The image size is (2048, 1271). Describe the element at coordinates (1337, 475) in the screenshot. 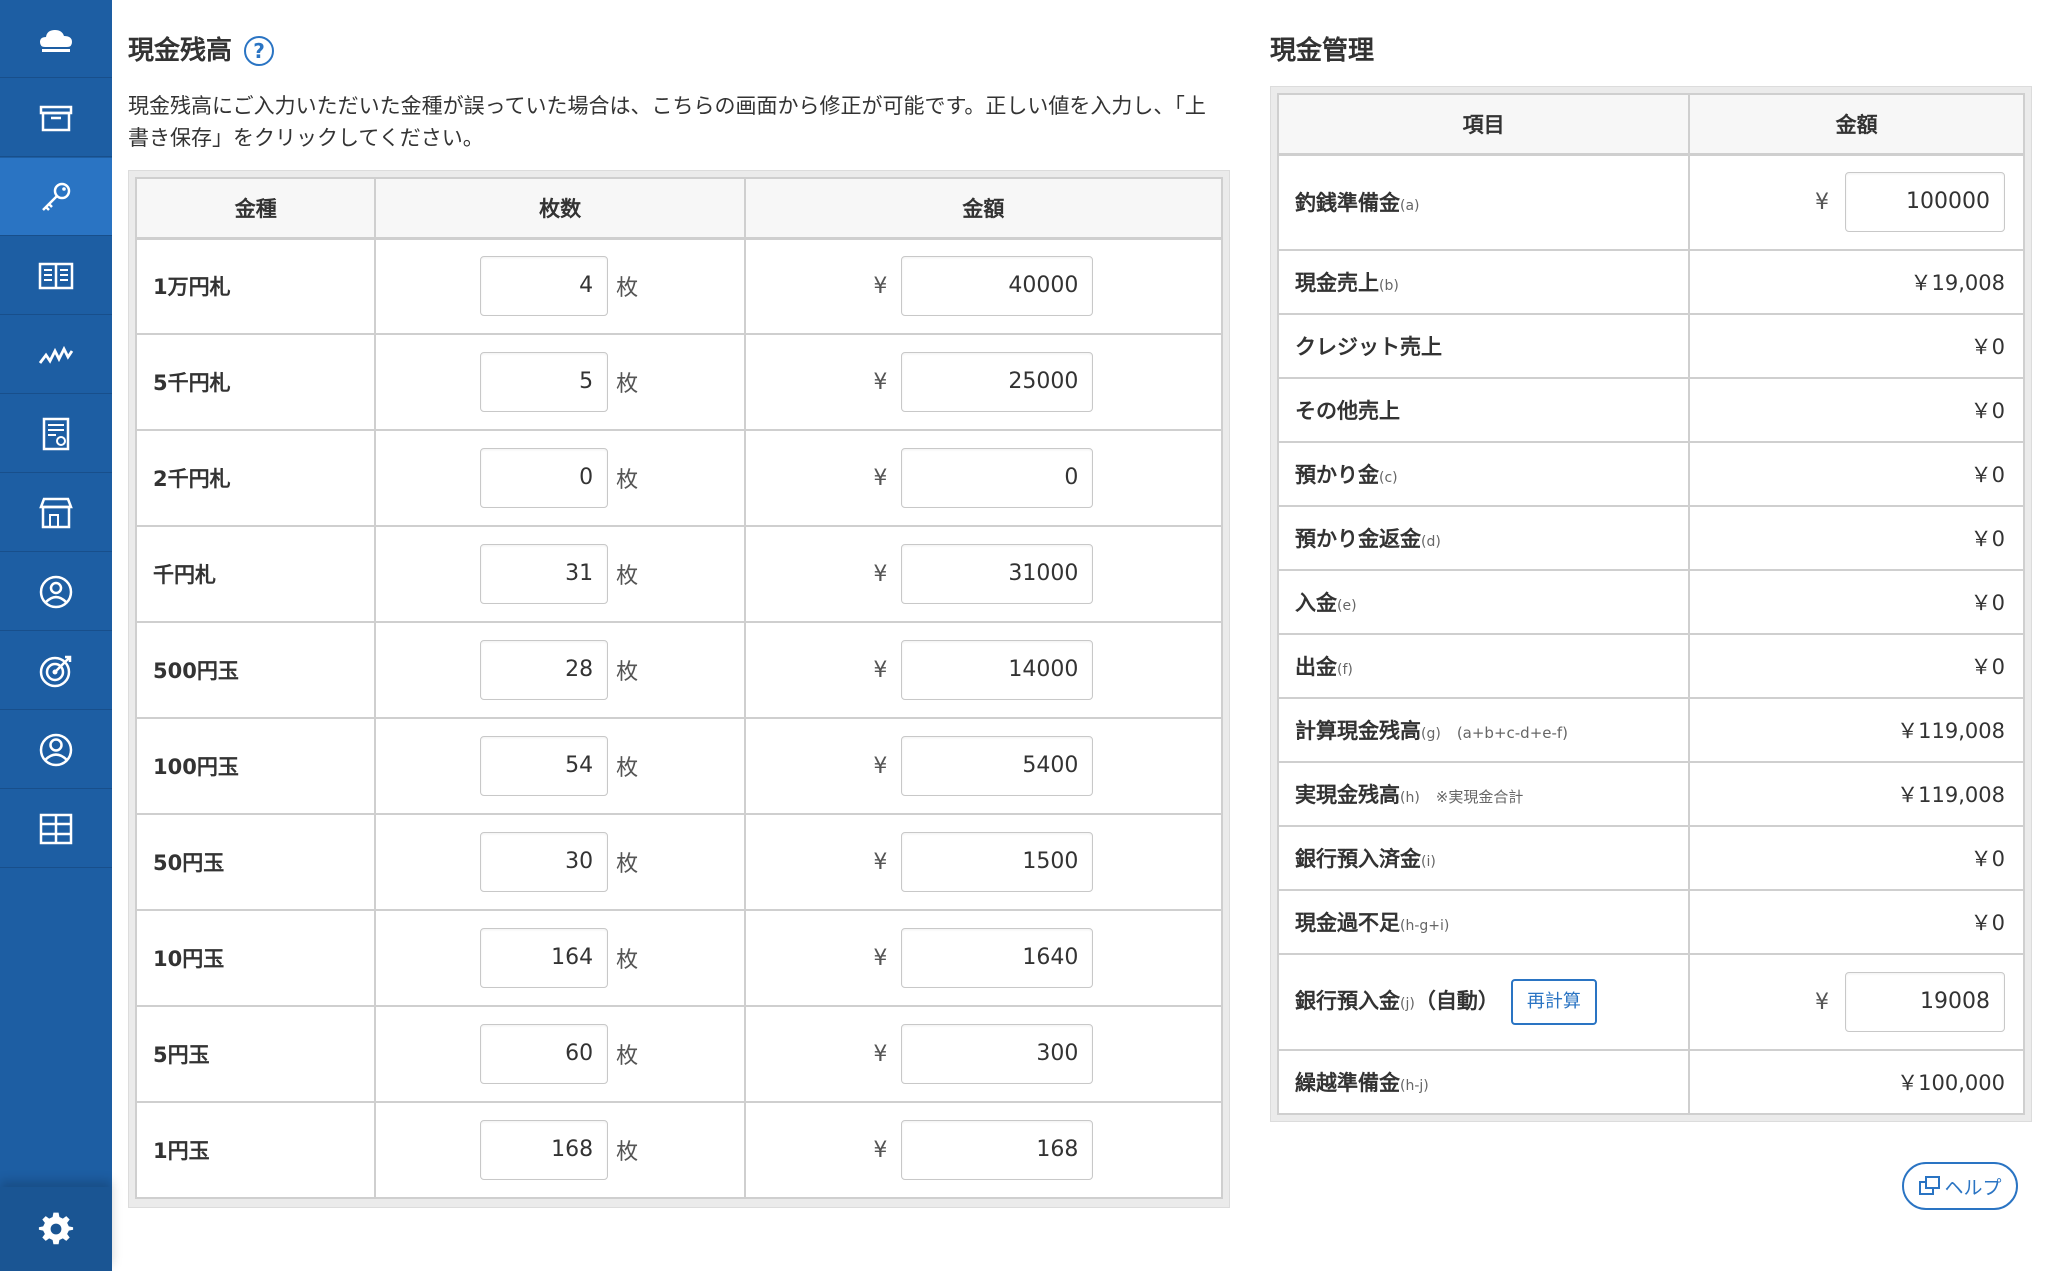

I see `item-label: 預かり金` at that location.